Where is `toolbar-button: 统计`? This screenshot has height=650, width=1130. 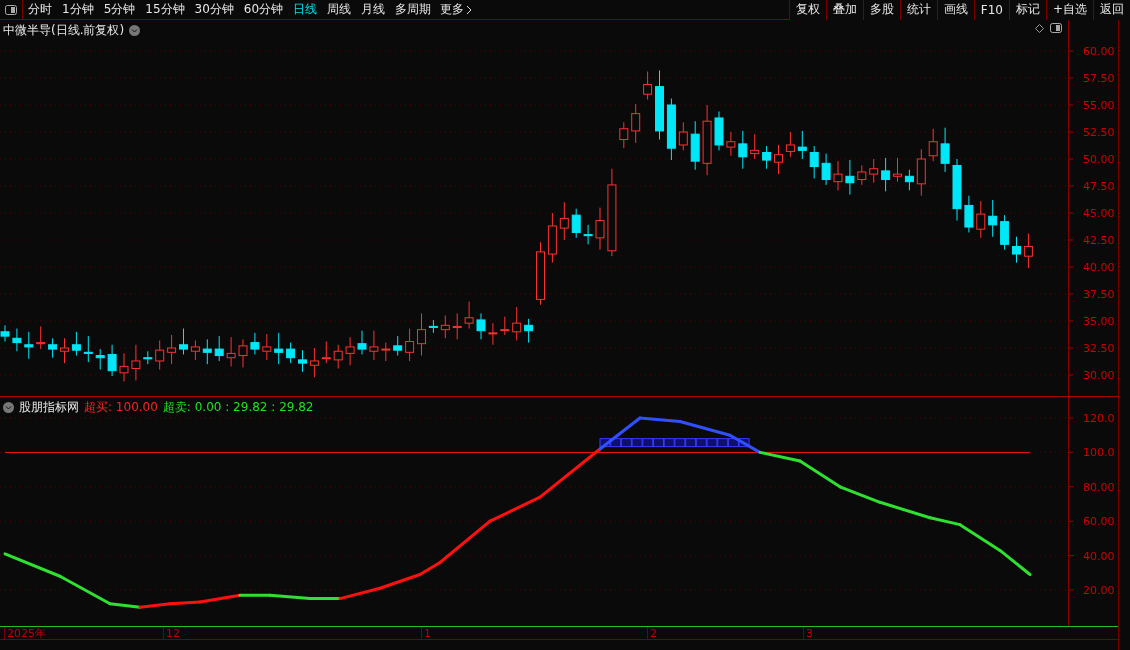
toolbar-button: 统计 is located at coordinates (918, 10).